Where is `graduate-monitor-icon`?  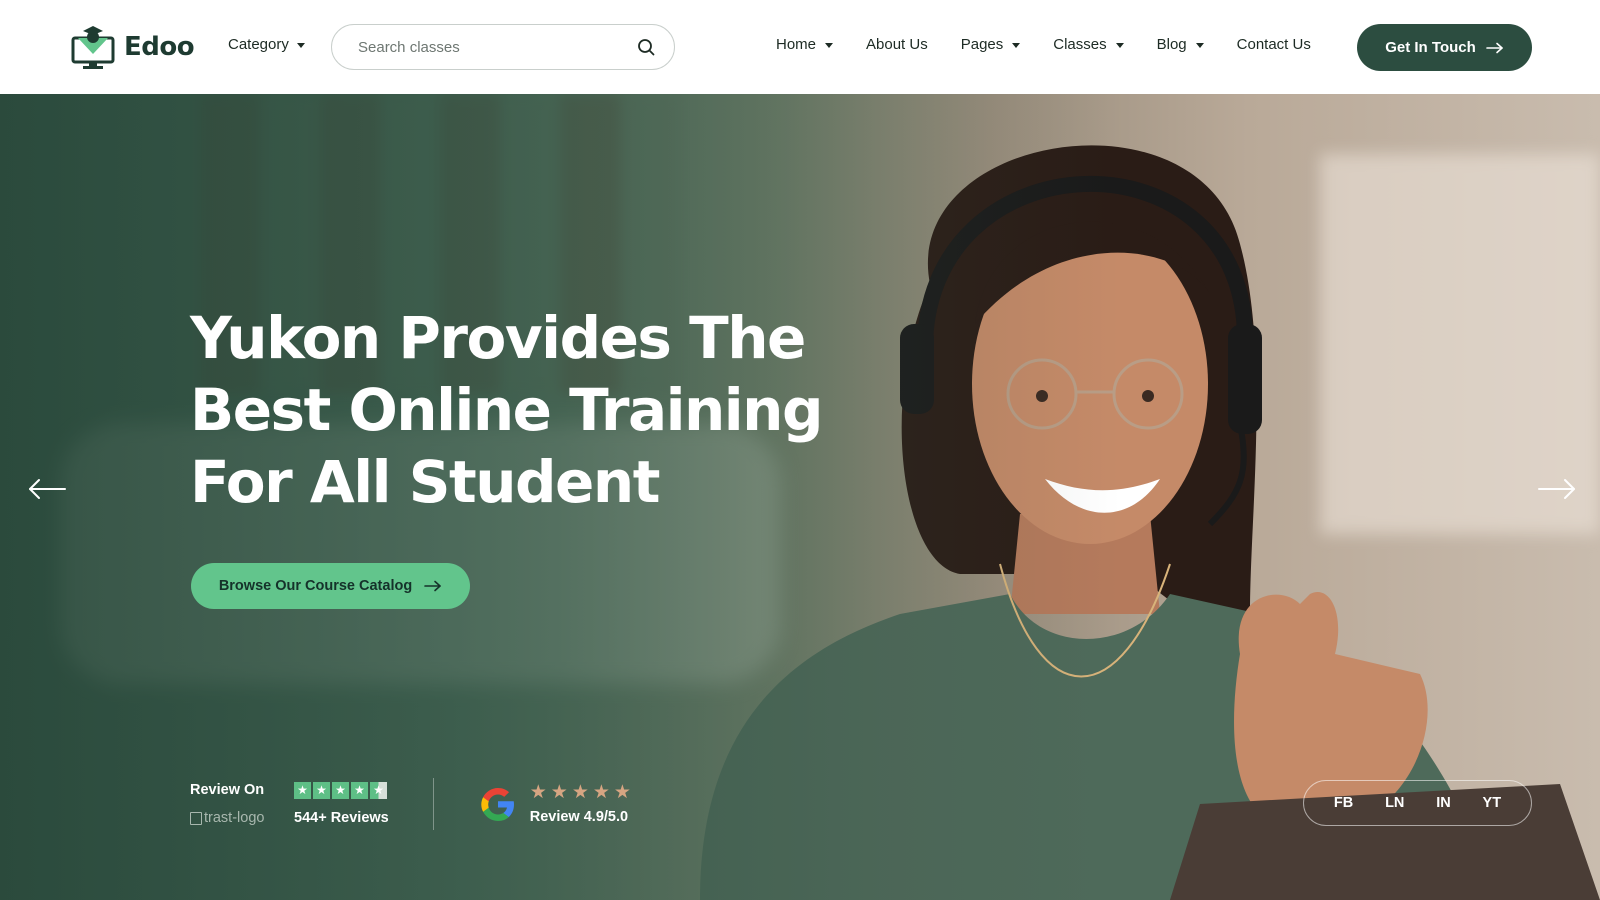
graduate-monitor-icon is located at coordinates (93, 47).